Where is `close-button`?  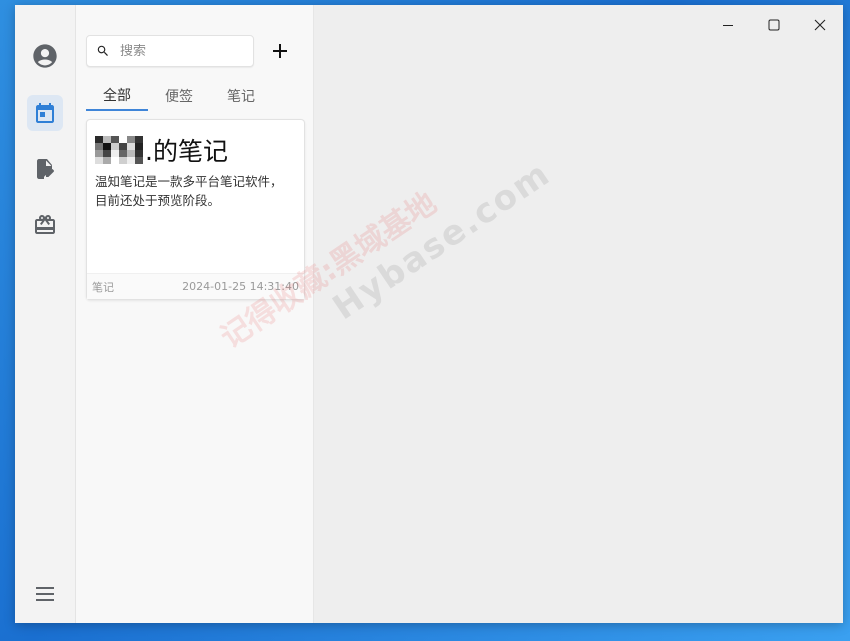 close-button is located at coordinates (820, 25).